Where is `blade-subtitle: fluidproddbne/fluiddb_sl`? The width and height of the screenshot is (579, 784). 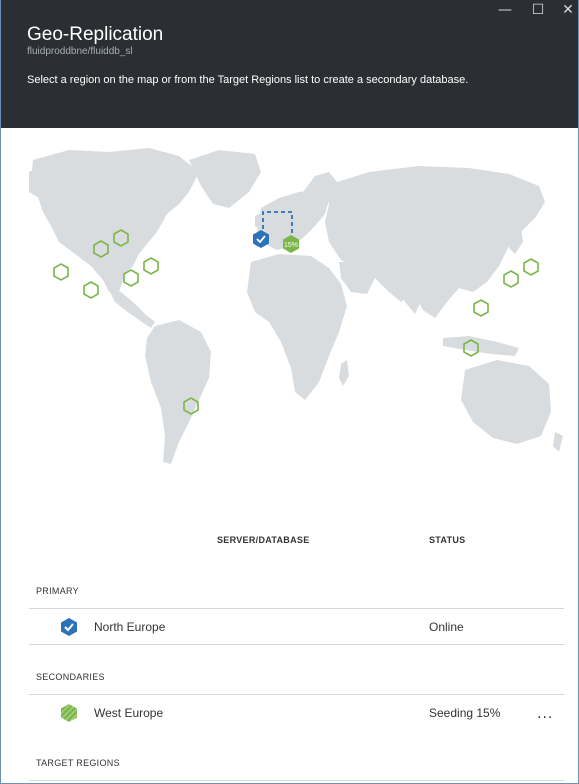 blade-subtitle: fluidproddbne/fluiddb_sl is located at coordinates (80, 51).